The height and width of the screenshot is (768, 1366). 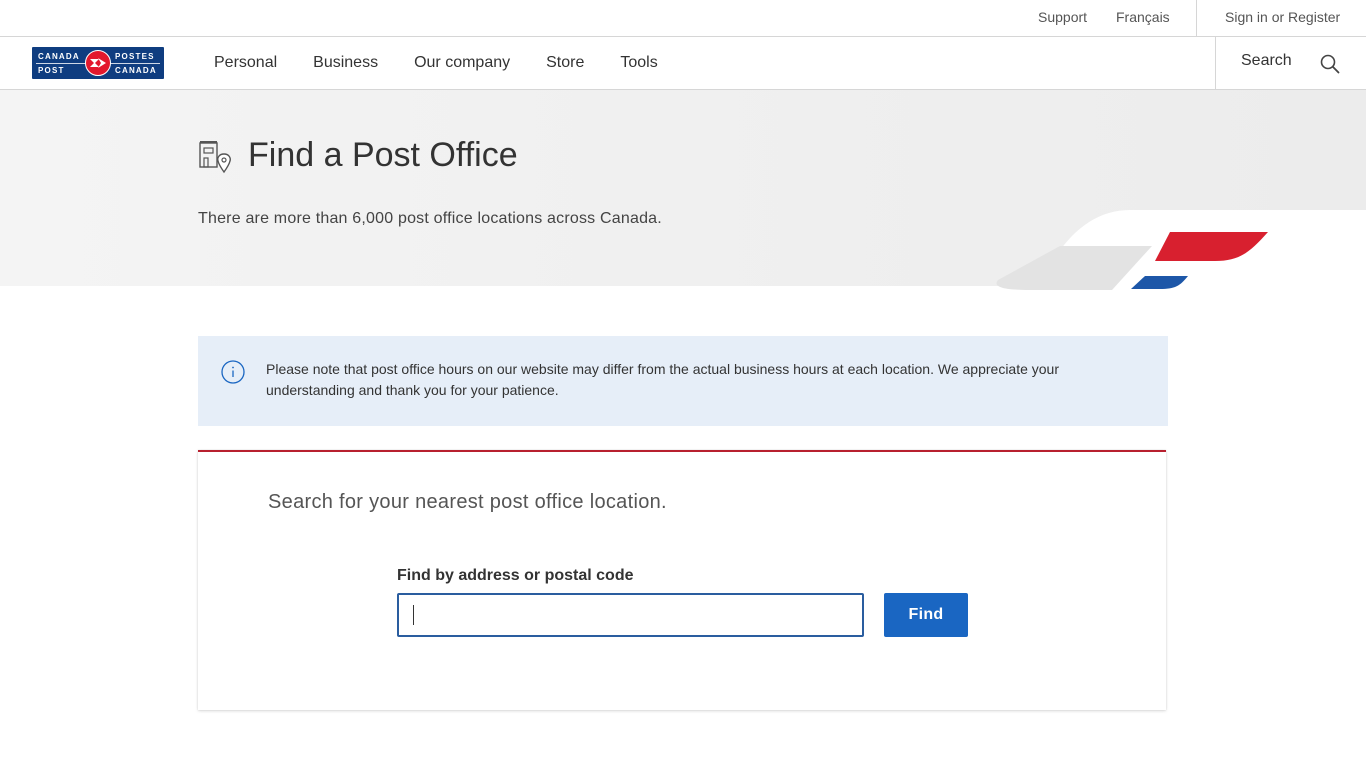 I want to click on logo-text-canada: CANADA, so click(x=59, y=56).